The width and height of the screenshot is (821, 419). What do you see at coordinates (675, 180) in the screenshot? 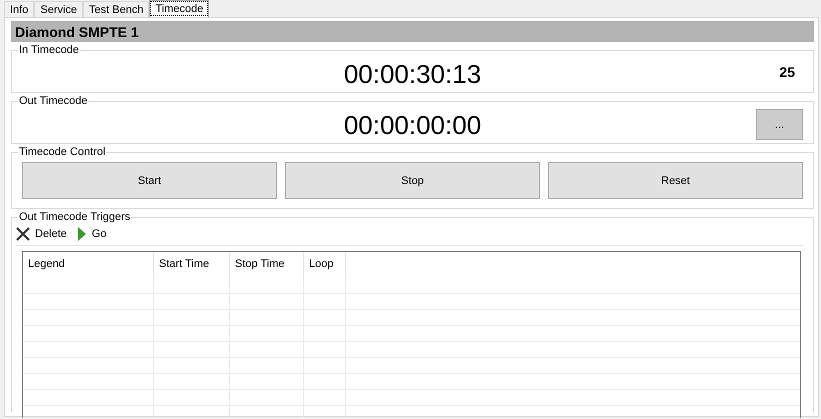
I see `control-button: Reset` at bounding box center [675, 180].